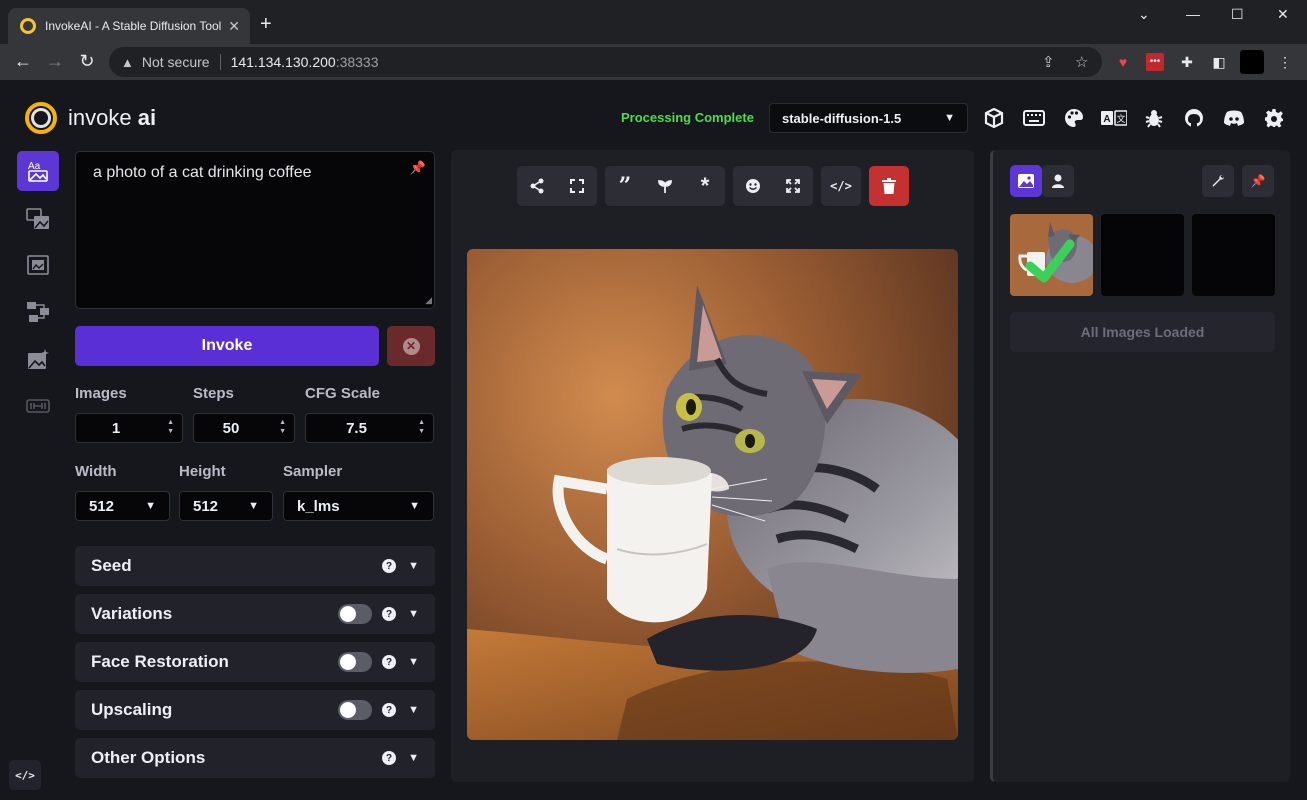  I want to click on tab-title: InvokeAI - A Stable Diffusion Toolkit, so click(134, 26).